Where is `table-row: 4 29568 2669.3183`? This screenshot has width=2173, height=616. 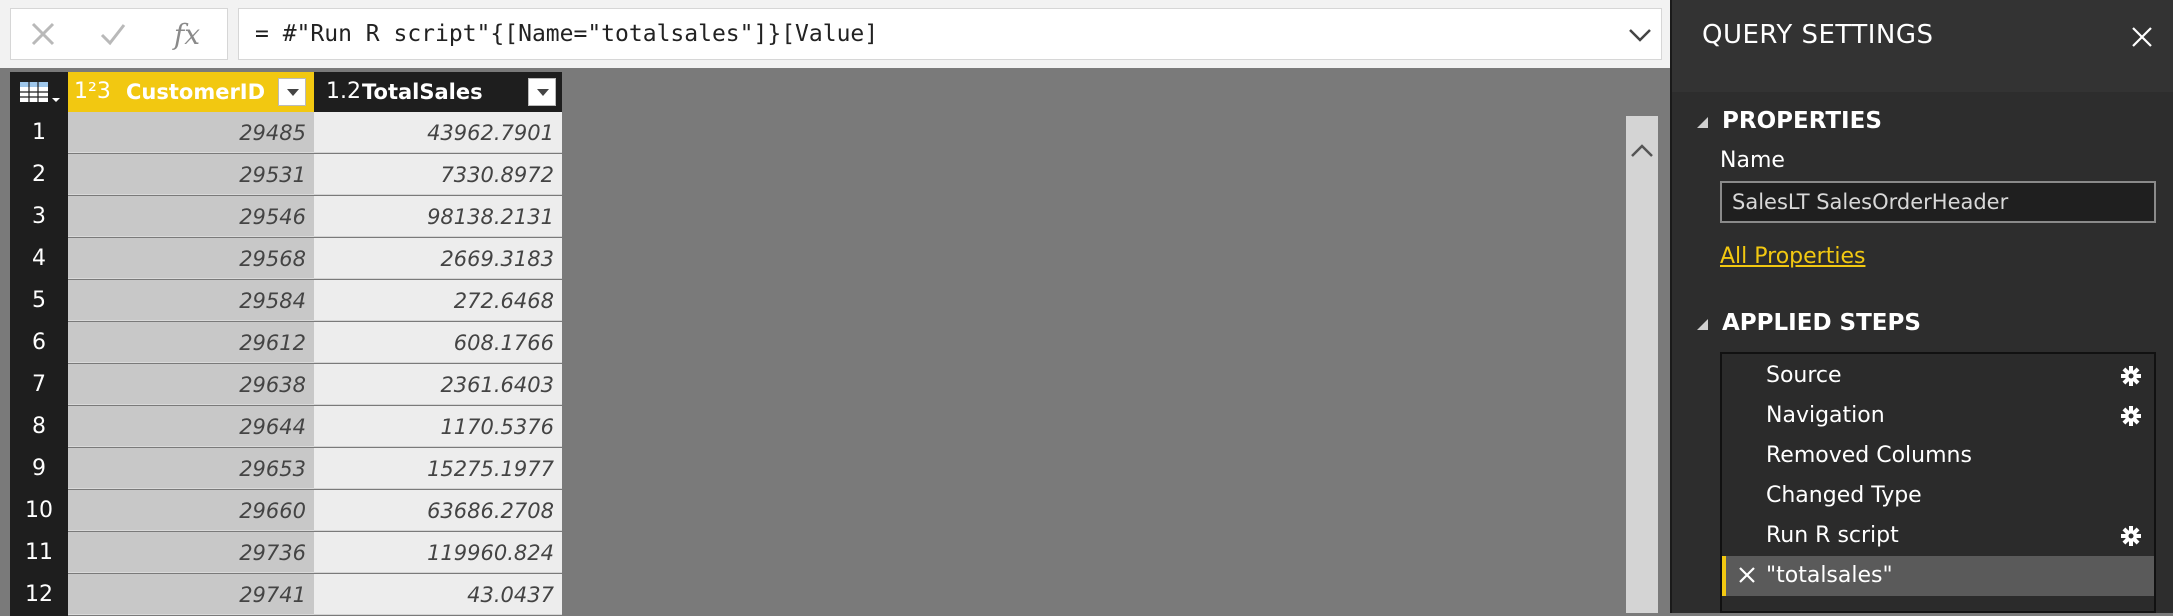 table-row: 4 29568 2669.3183 is located at coordinates (286, 259).